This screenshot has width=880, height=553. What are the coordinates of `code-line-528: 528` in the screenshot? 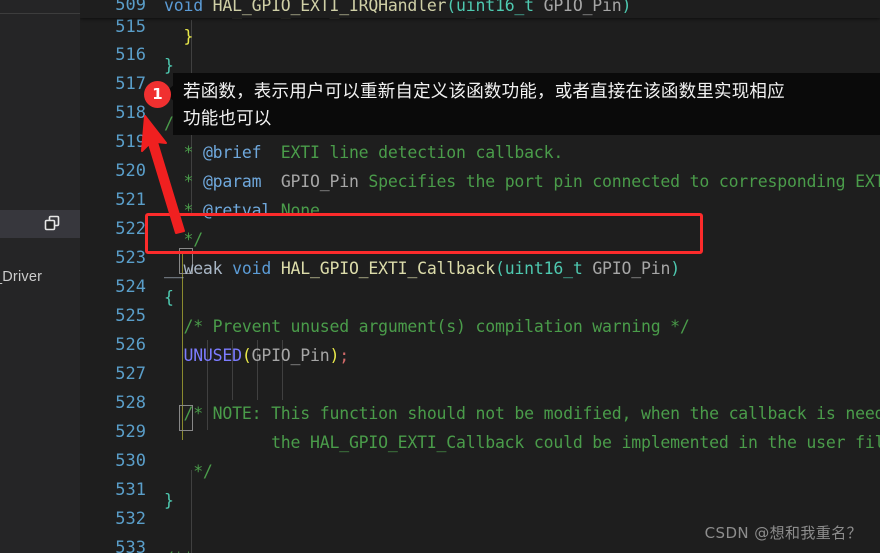 It's located at (480, 391).